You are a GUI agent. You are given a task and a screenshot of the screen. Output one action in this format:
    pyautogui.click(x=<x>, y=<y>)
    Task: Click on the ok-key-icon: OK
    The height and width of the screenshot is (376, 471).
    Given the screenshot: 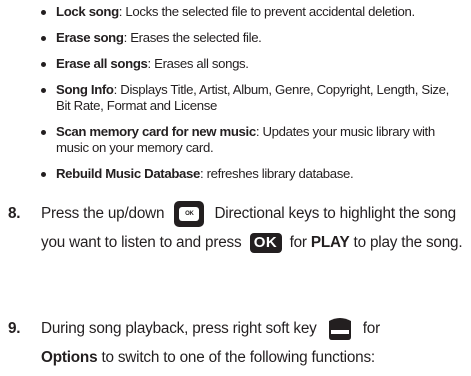 What is the action you would take?
    pyautogui.click(x=265, y=242)
    